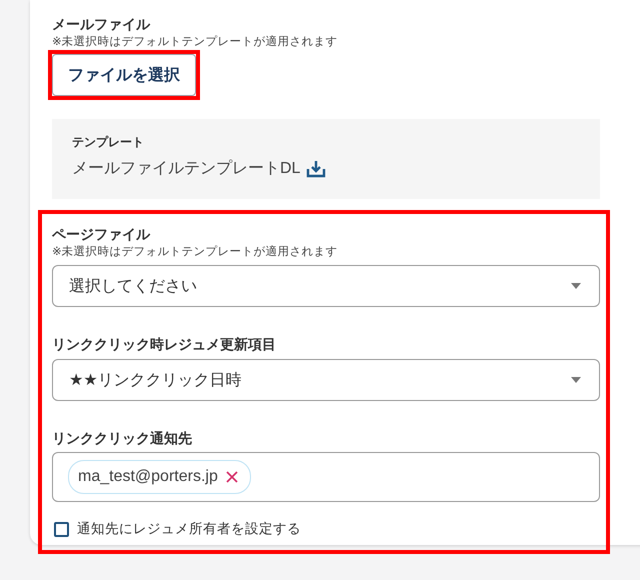 The width and height of the screenshot is (640, 580). Describe the element at coordinates (102, 24) in the screenshot. I see `field-label: メールファイル` at that location.